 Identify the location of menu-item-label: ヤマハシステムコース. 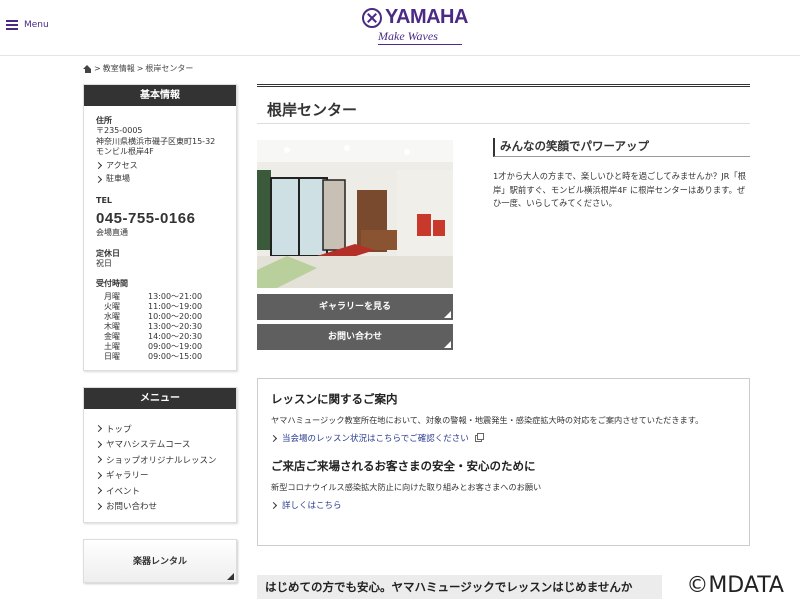
(148, 445).